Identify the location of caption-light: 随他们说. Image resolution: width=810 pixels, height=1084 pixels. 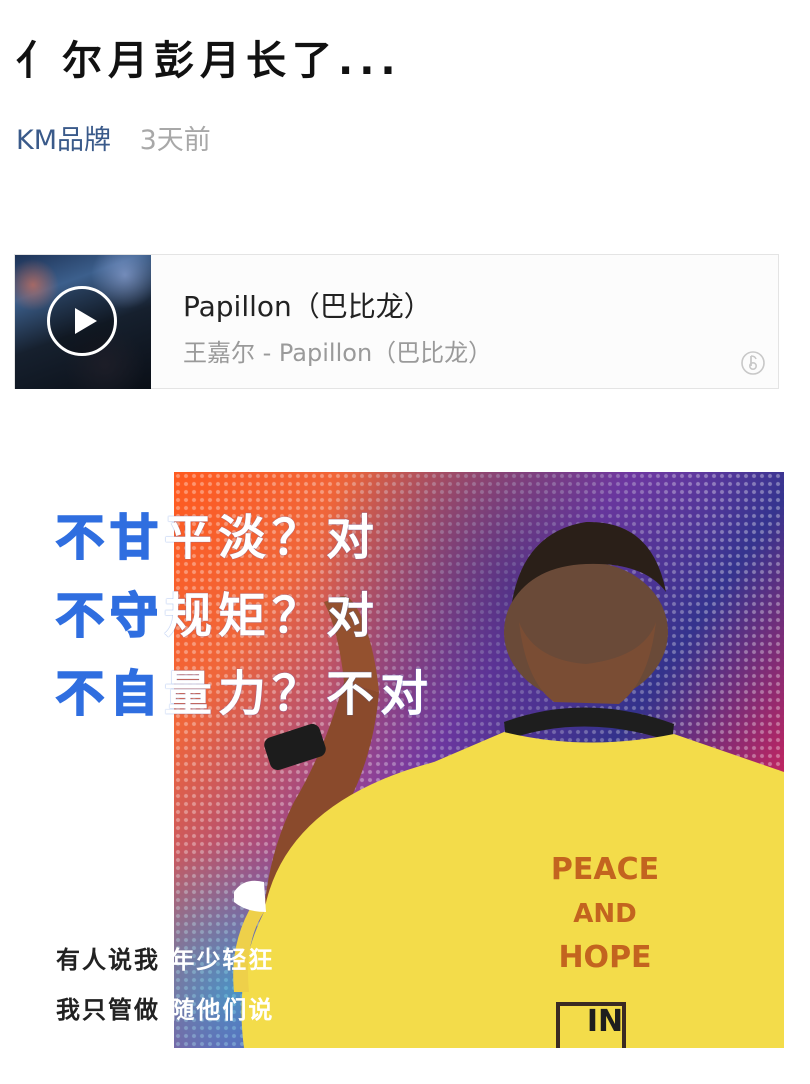
(222, 1010).